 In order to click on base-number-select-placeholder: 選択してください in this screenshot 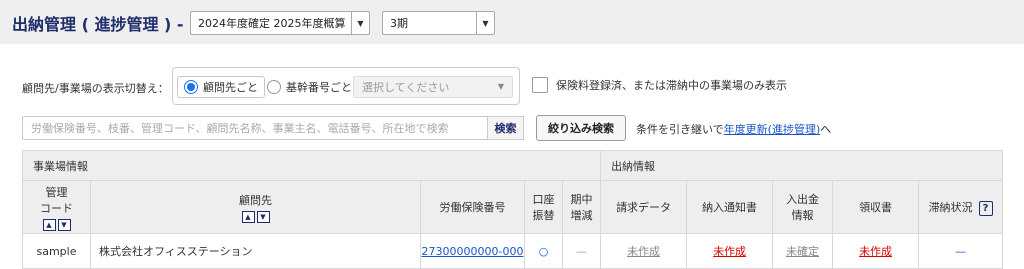, I will do `click(406, 87)`.